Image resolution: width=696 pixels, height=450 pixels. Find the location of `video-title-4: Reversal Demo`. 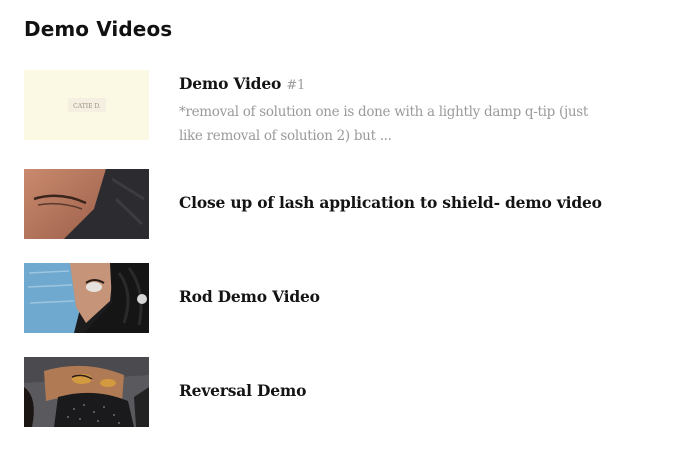

video-title-4: Reversal Demo is located at coordinates (242, 390).